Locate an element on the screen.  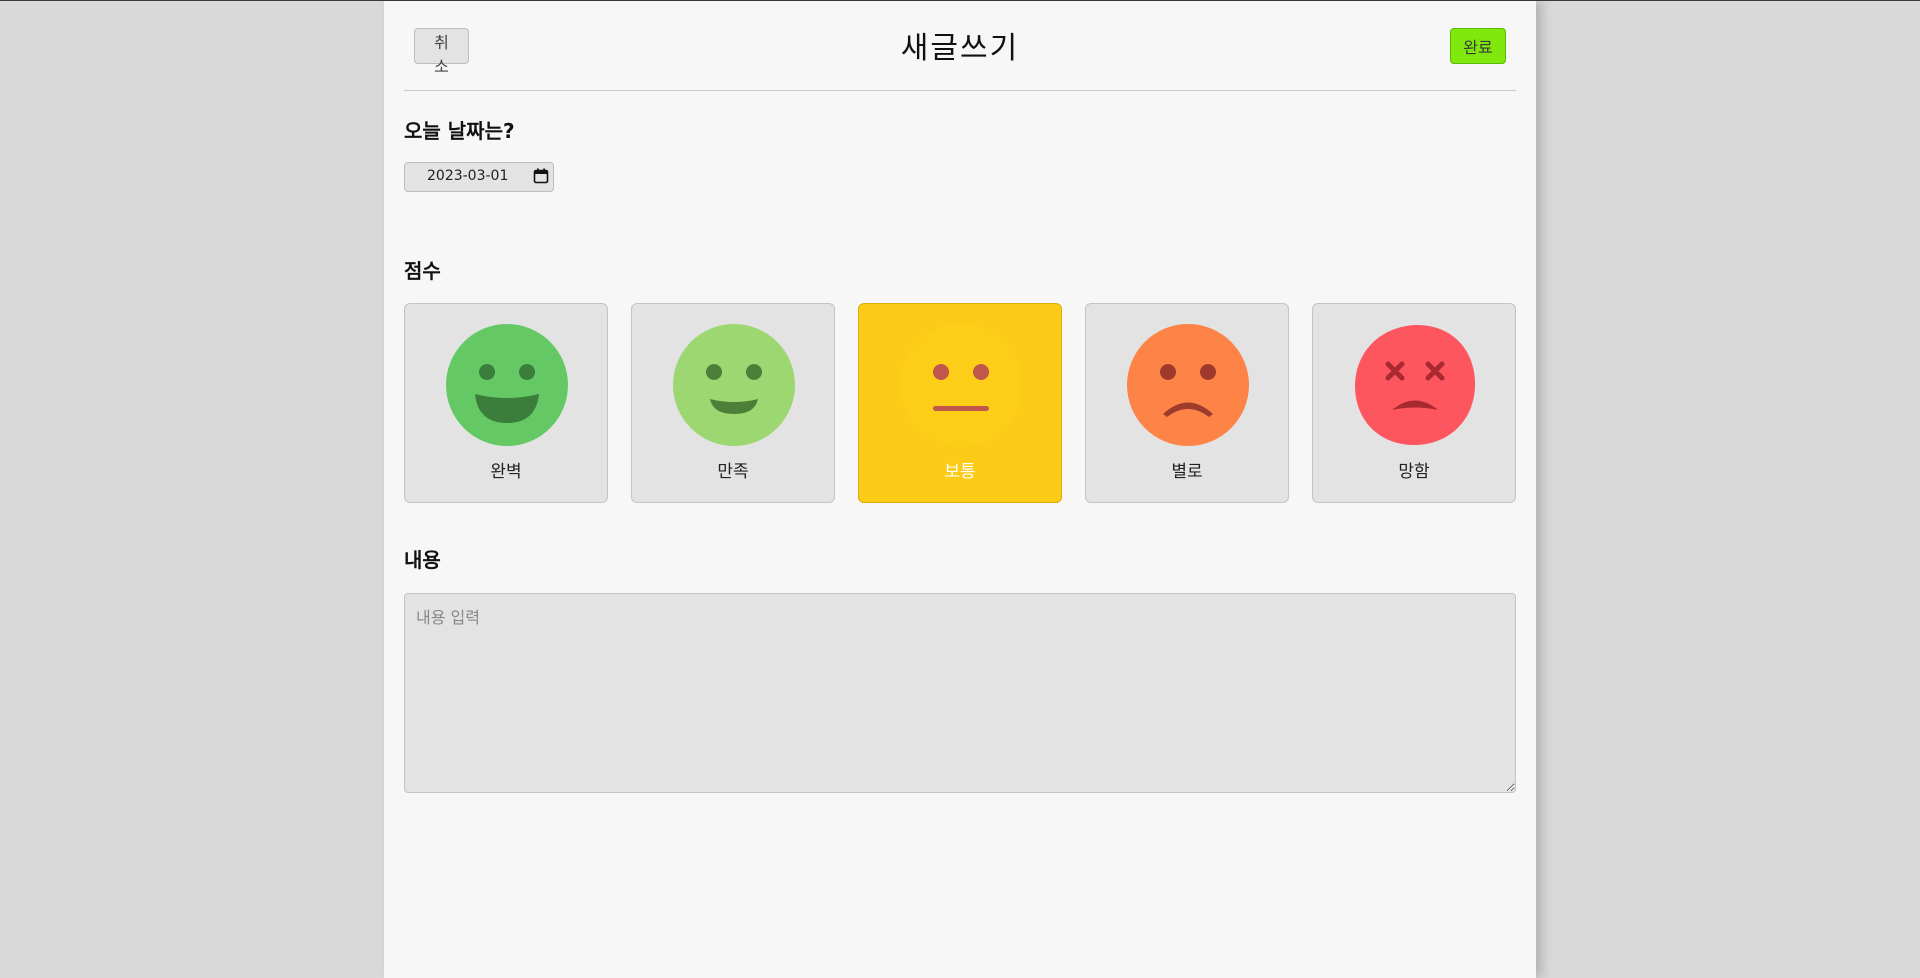
angry-face-icon is located at coordinates (1415, 384).